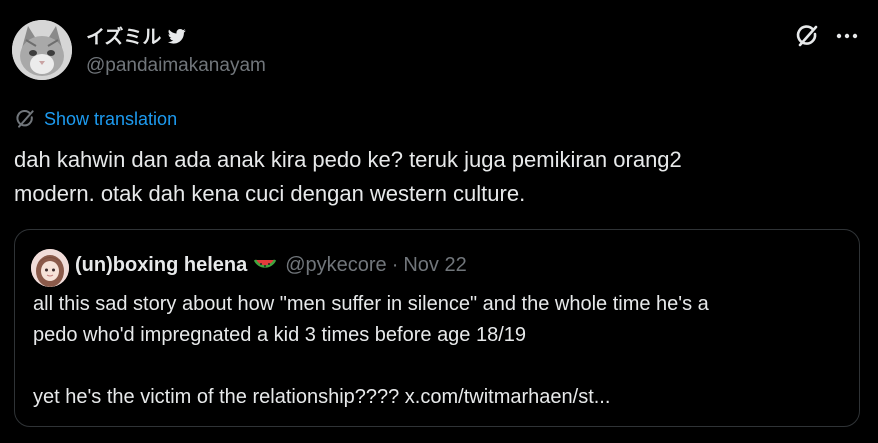 Image resolution: width=878 pixels, height=443 pixels. What do you see at coordinates (110, 119) in the screenshot?
I see `show-translation-label: Show translation` at bounding box center [110, 119].